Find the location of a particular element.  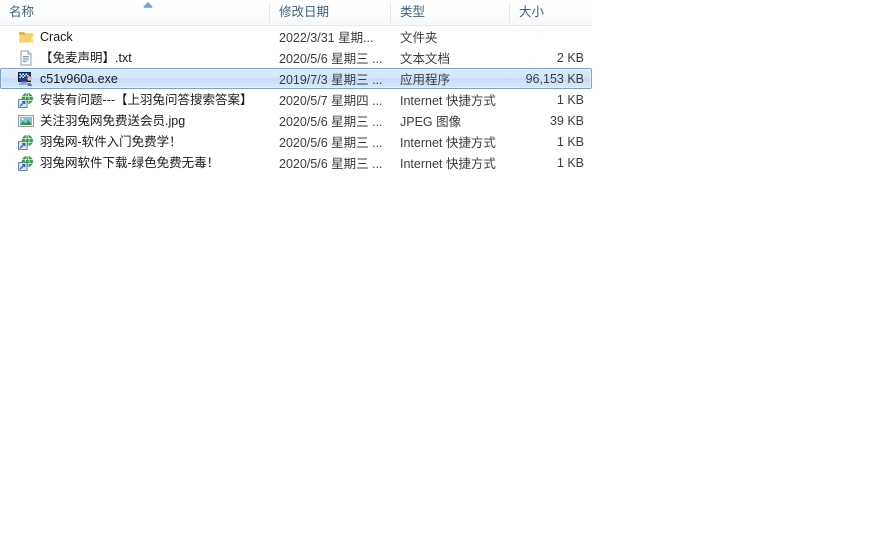

file-name-label: 关注羽兔网免费送会员.jpg is located at coordinates (113, 120).